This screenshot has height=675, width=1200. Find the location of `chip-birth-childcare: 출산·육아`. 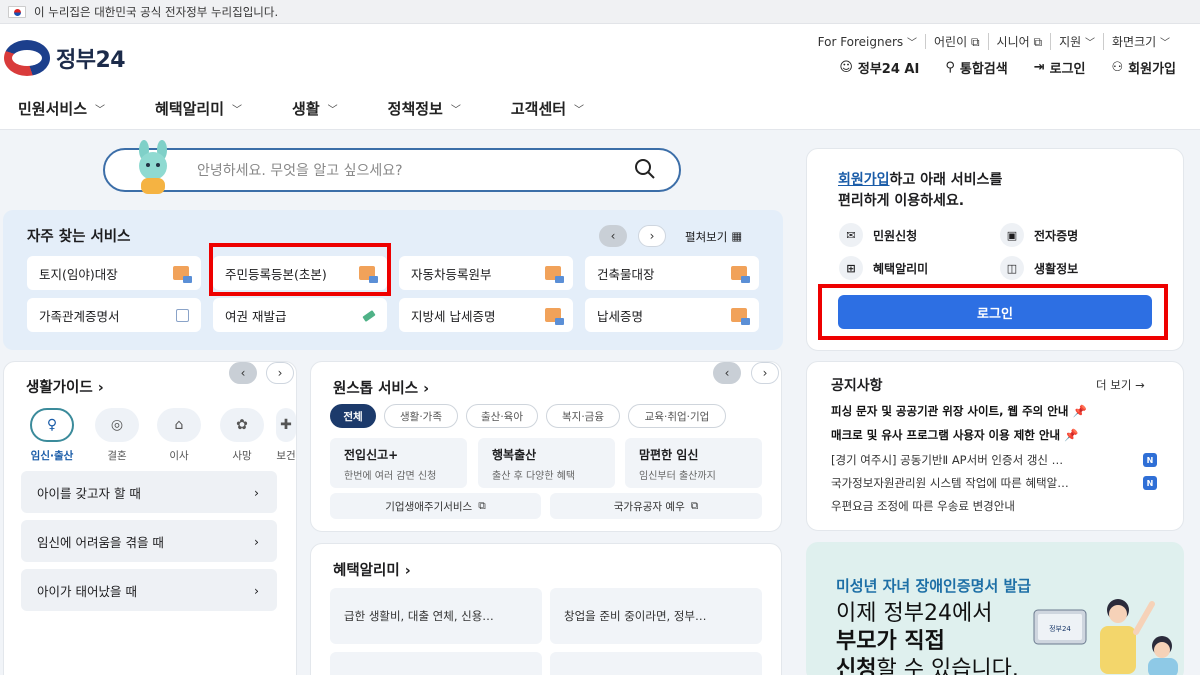

chip-birth-childcare: 출산·육아 is located at coordinates (502, 416).